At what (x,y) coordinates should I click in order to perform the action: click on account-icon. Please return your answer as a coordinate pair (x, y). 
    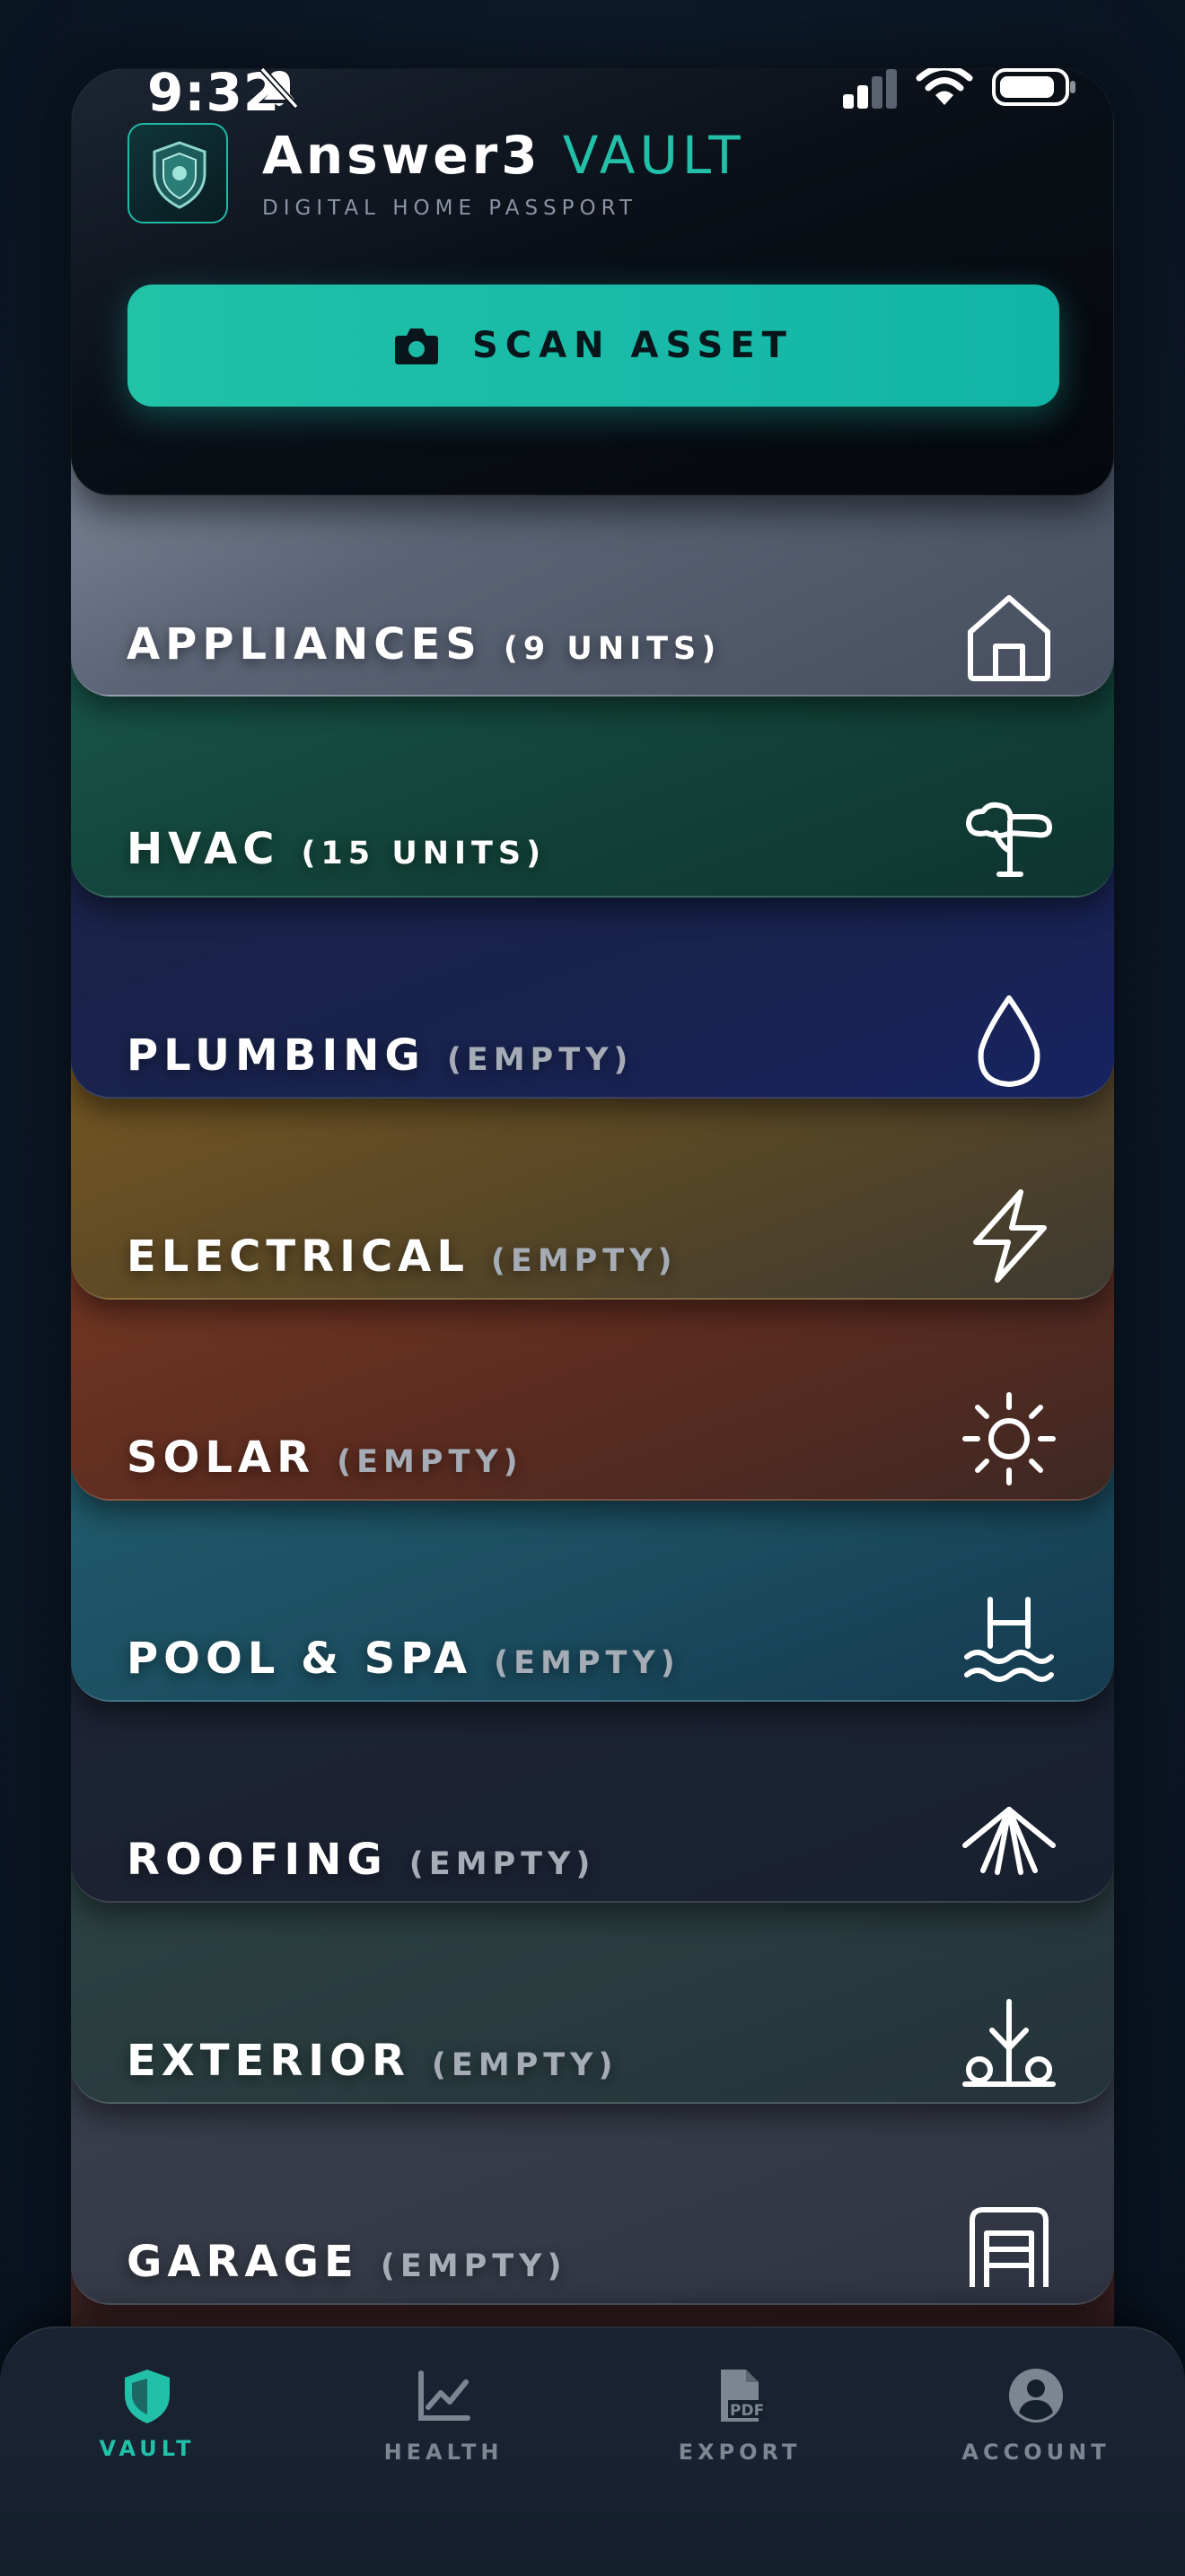
    Looking at the image, I should click on (1036, 2396).